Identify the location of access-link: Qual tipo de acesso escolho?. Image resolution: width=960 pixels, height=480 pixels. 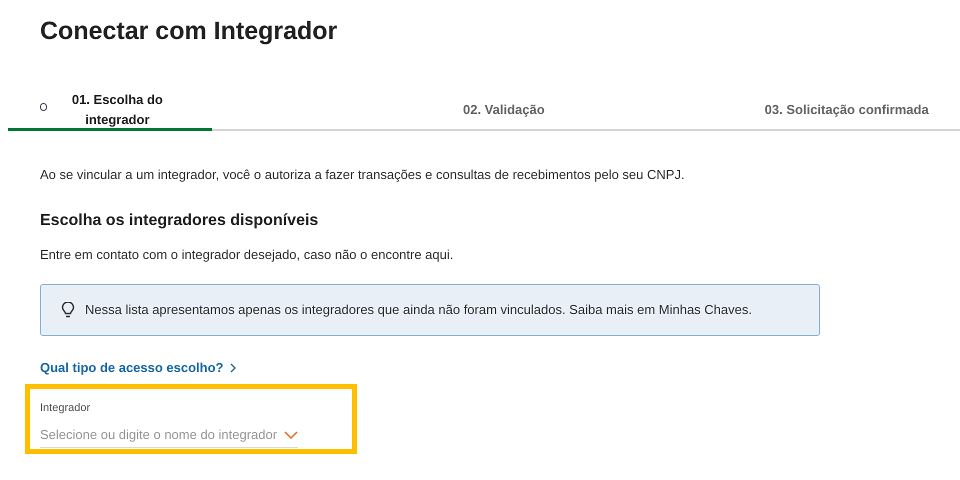
(138, 368).